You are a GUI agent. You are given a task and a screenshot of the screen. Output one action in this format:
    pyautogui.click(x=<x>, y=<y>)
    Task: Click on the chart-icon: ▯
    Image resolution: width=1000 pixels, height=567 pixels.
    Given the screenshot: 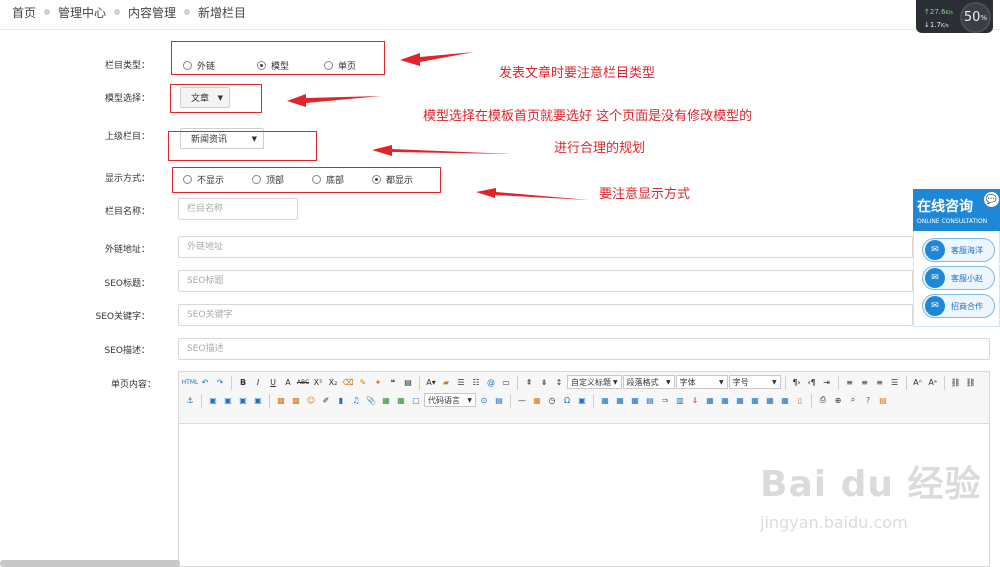 What is the action you would take?
    pyautogui.click(x=800, y=400)
    